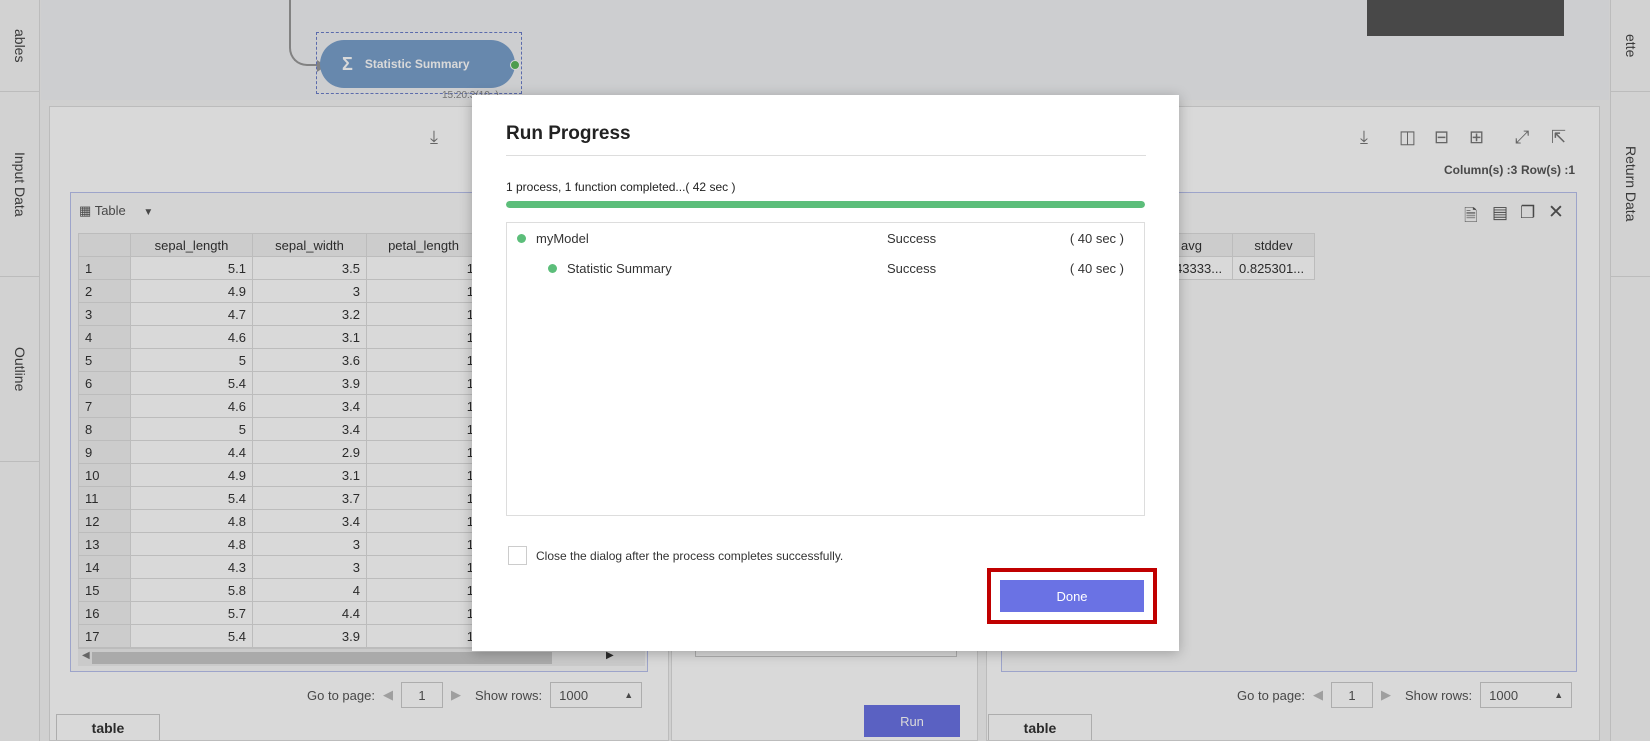  I want to click on done-button: Done, so click(1072, 596).